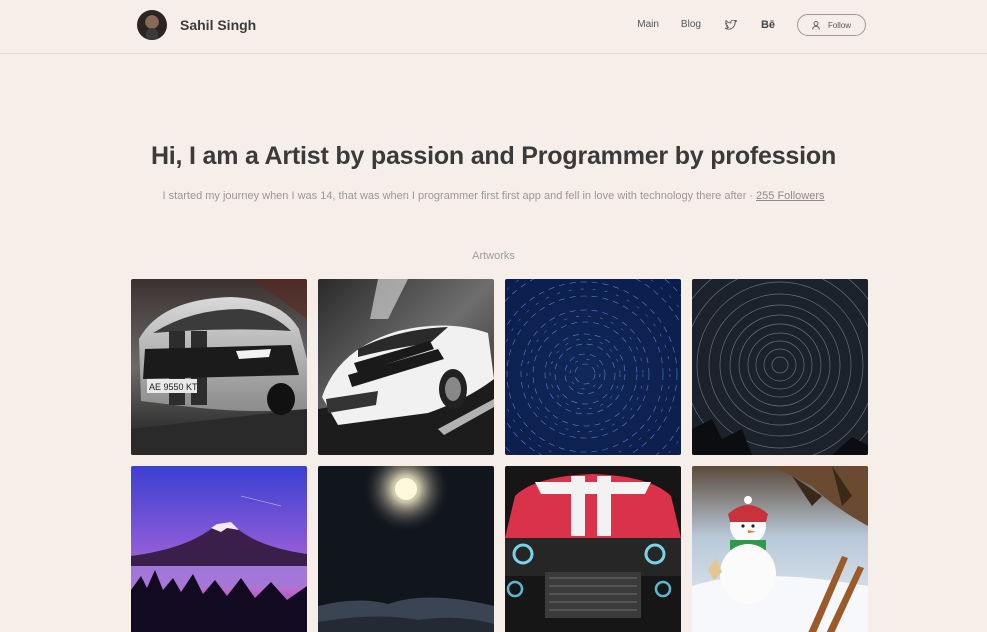  What do you see at coordinates (839, 25) in the screenshot?
I see `follow-label: Follow` at bounding box center [839, 25].